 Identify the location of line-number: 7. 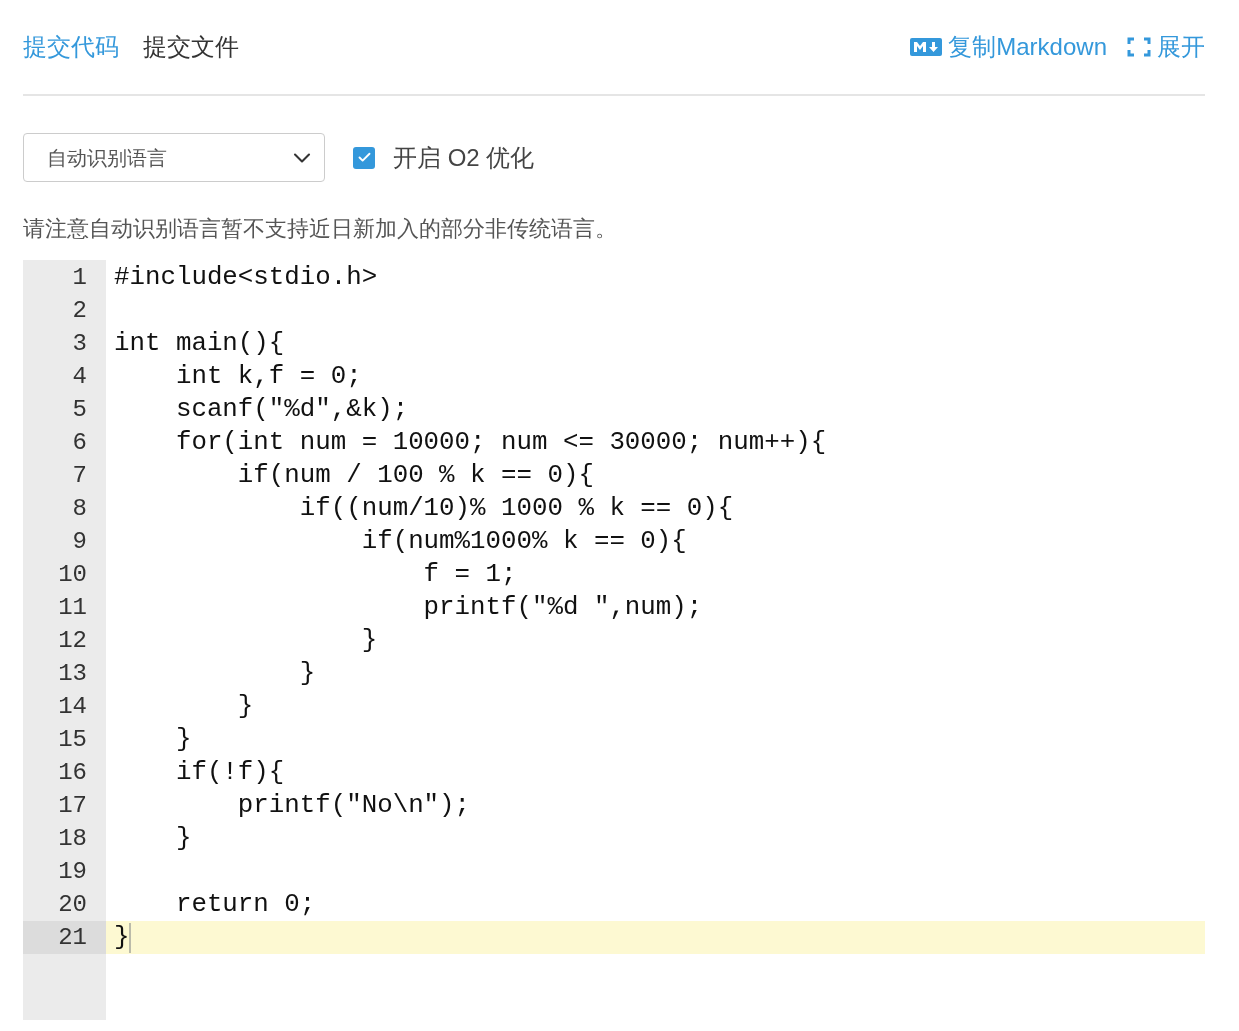
(79, 476).